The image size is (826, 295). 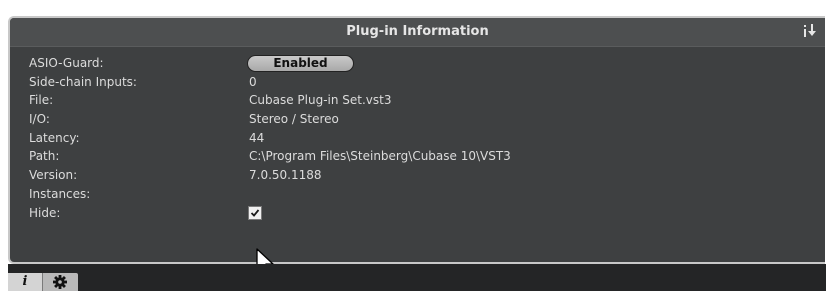 What do you see at coordinates (60, 193) in the screenshot?
I see `instances-label: Instances:` at bounding box center [60, 193].